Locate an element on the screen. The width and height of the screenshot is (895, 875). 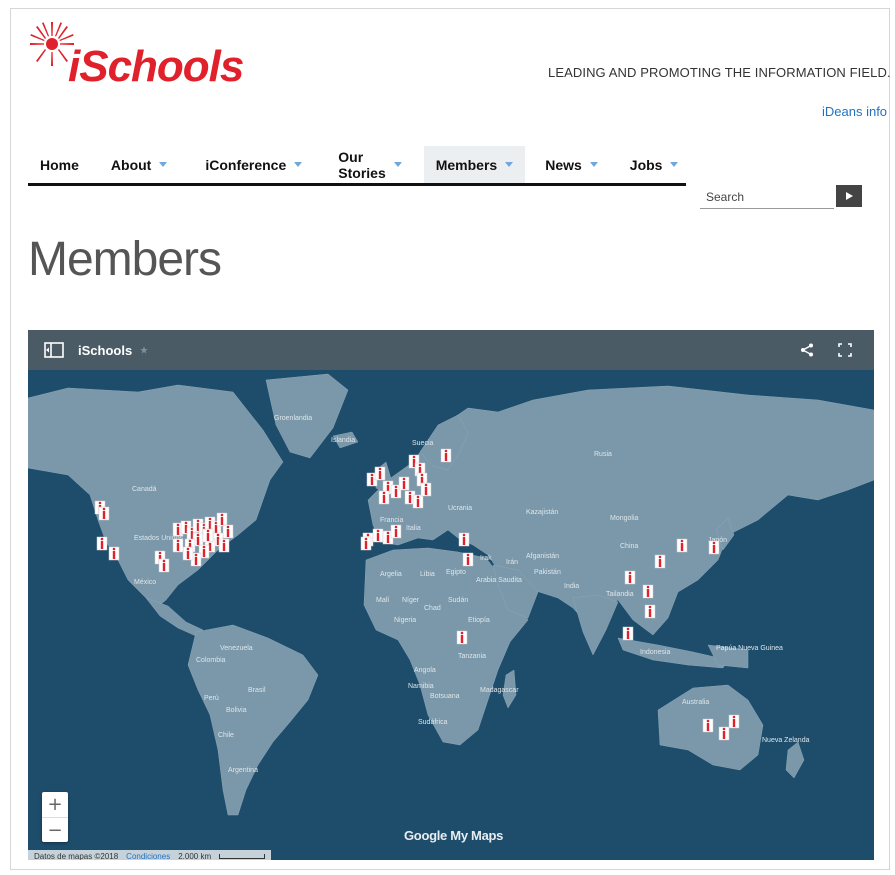
ischools-logo: iSchools is located at coordinates (136, 56).